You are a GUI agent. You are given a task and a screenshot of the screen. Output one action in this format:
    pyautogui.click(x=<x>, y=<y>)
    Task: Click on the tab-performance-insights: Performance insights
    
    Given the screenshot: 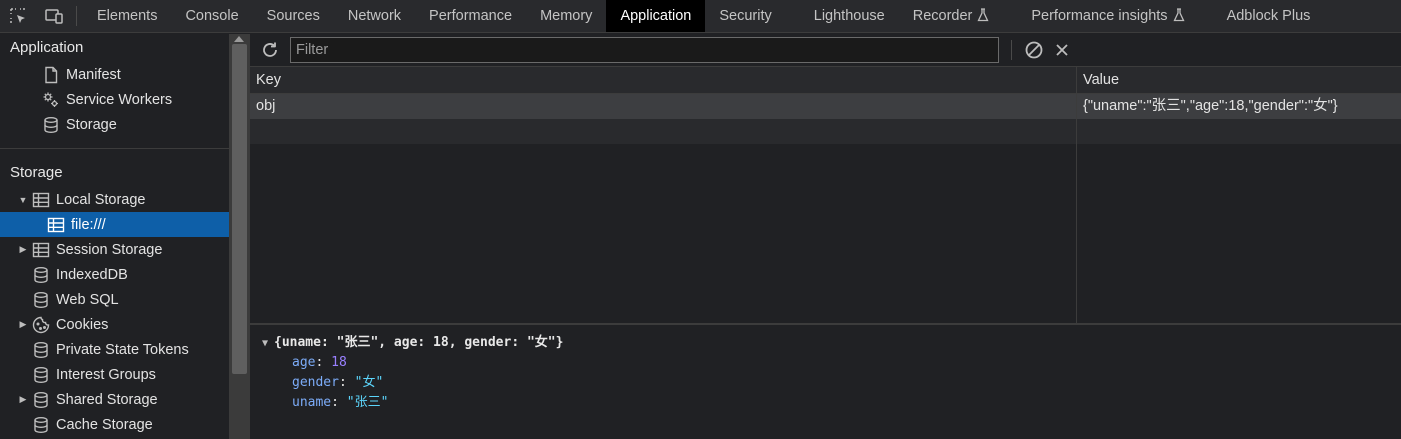 What is the action you would take?
    pyautogui.click(x=1100, y=16)
    